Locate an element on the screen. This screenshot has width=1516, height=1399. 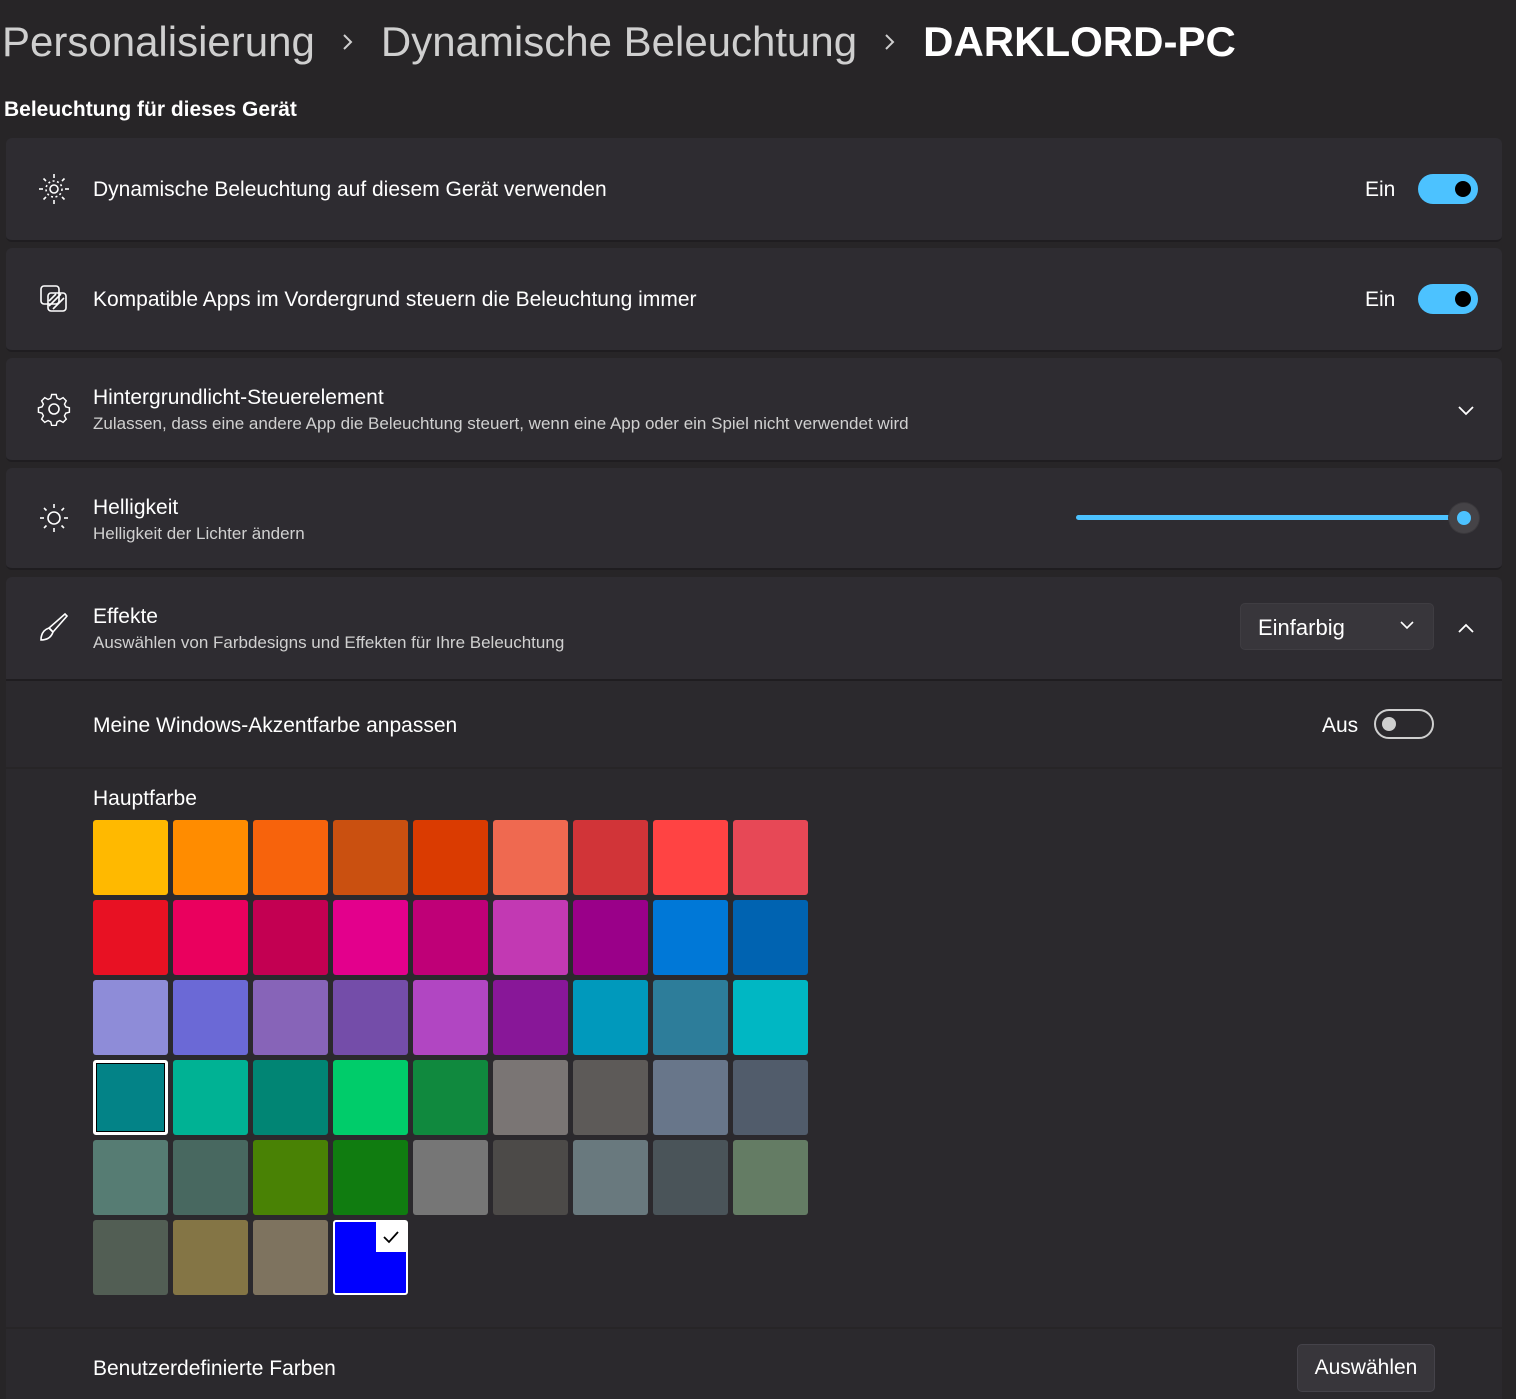
lighting-icon is located at coordinates (54, 189).